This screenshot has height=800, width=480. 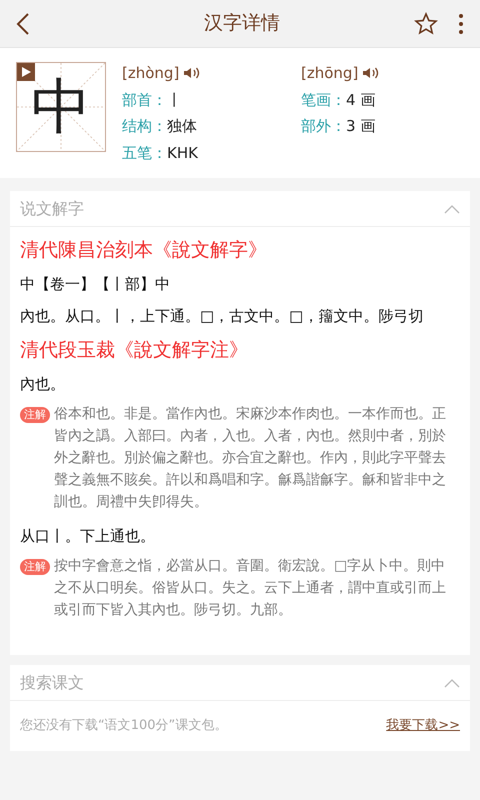 I want to click on empty-message: 您还没有下载“语文100分”课文包。, so click(x=124, y=726).